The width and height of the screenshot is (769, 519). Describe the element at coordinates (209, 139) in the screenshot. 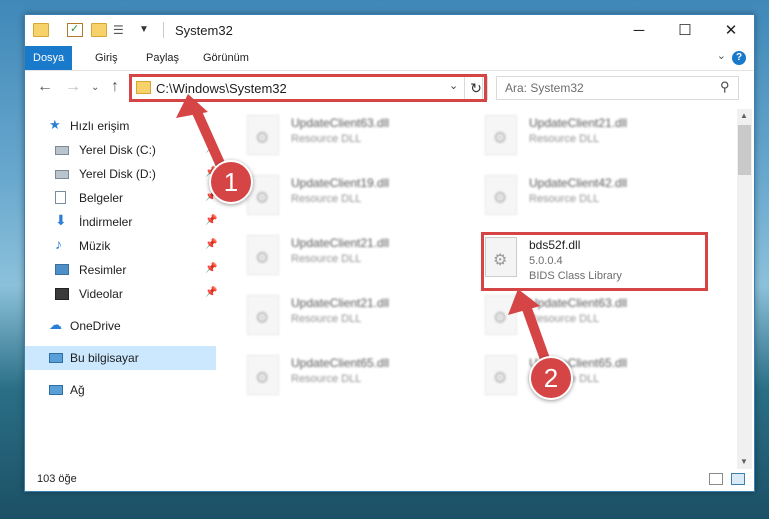

I see `arrow-1-shaft` at that location.